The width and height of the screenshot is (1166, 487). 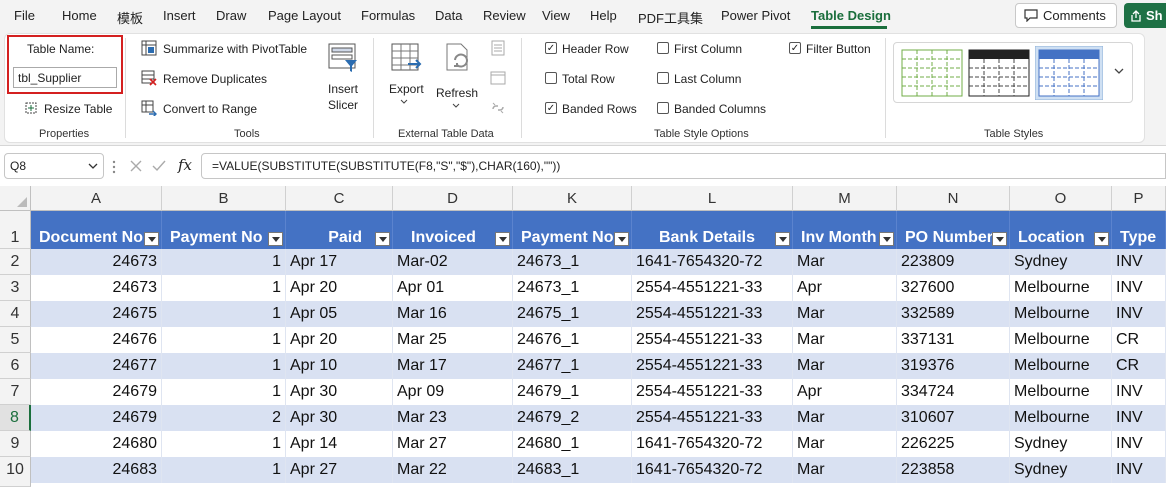 What do you see at coordinates (96, 470) in the screenshot?
I see `cell-document-no: 24683` at bounding box center [96, 470].